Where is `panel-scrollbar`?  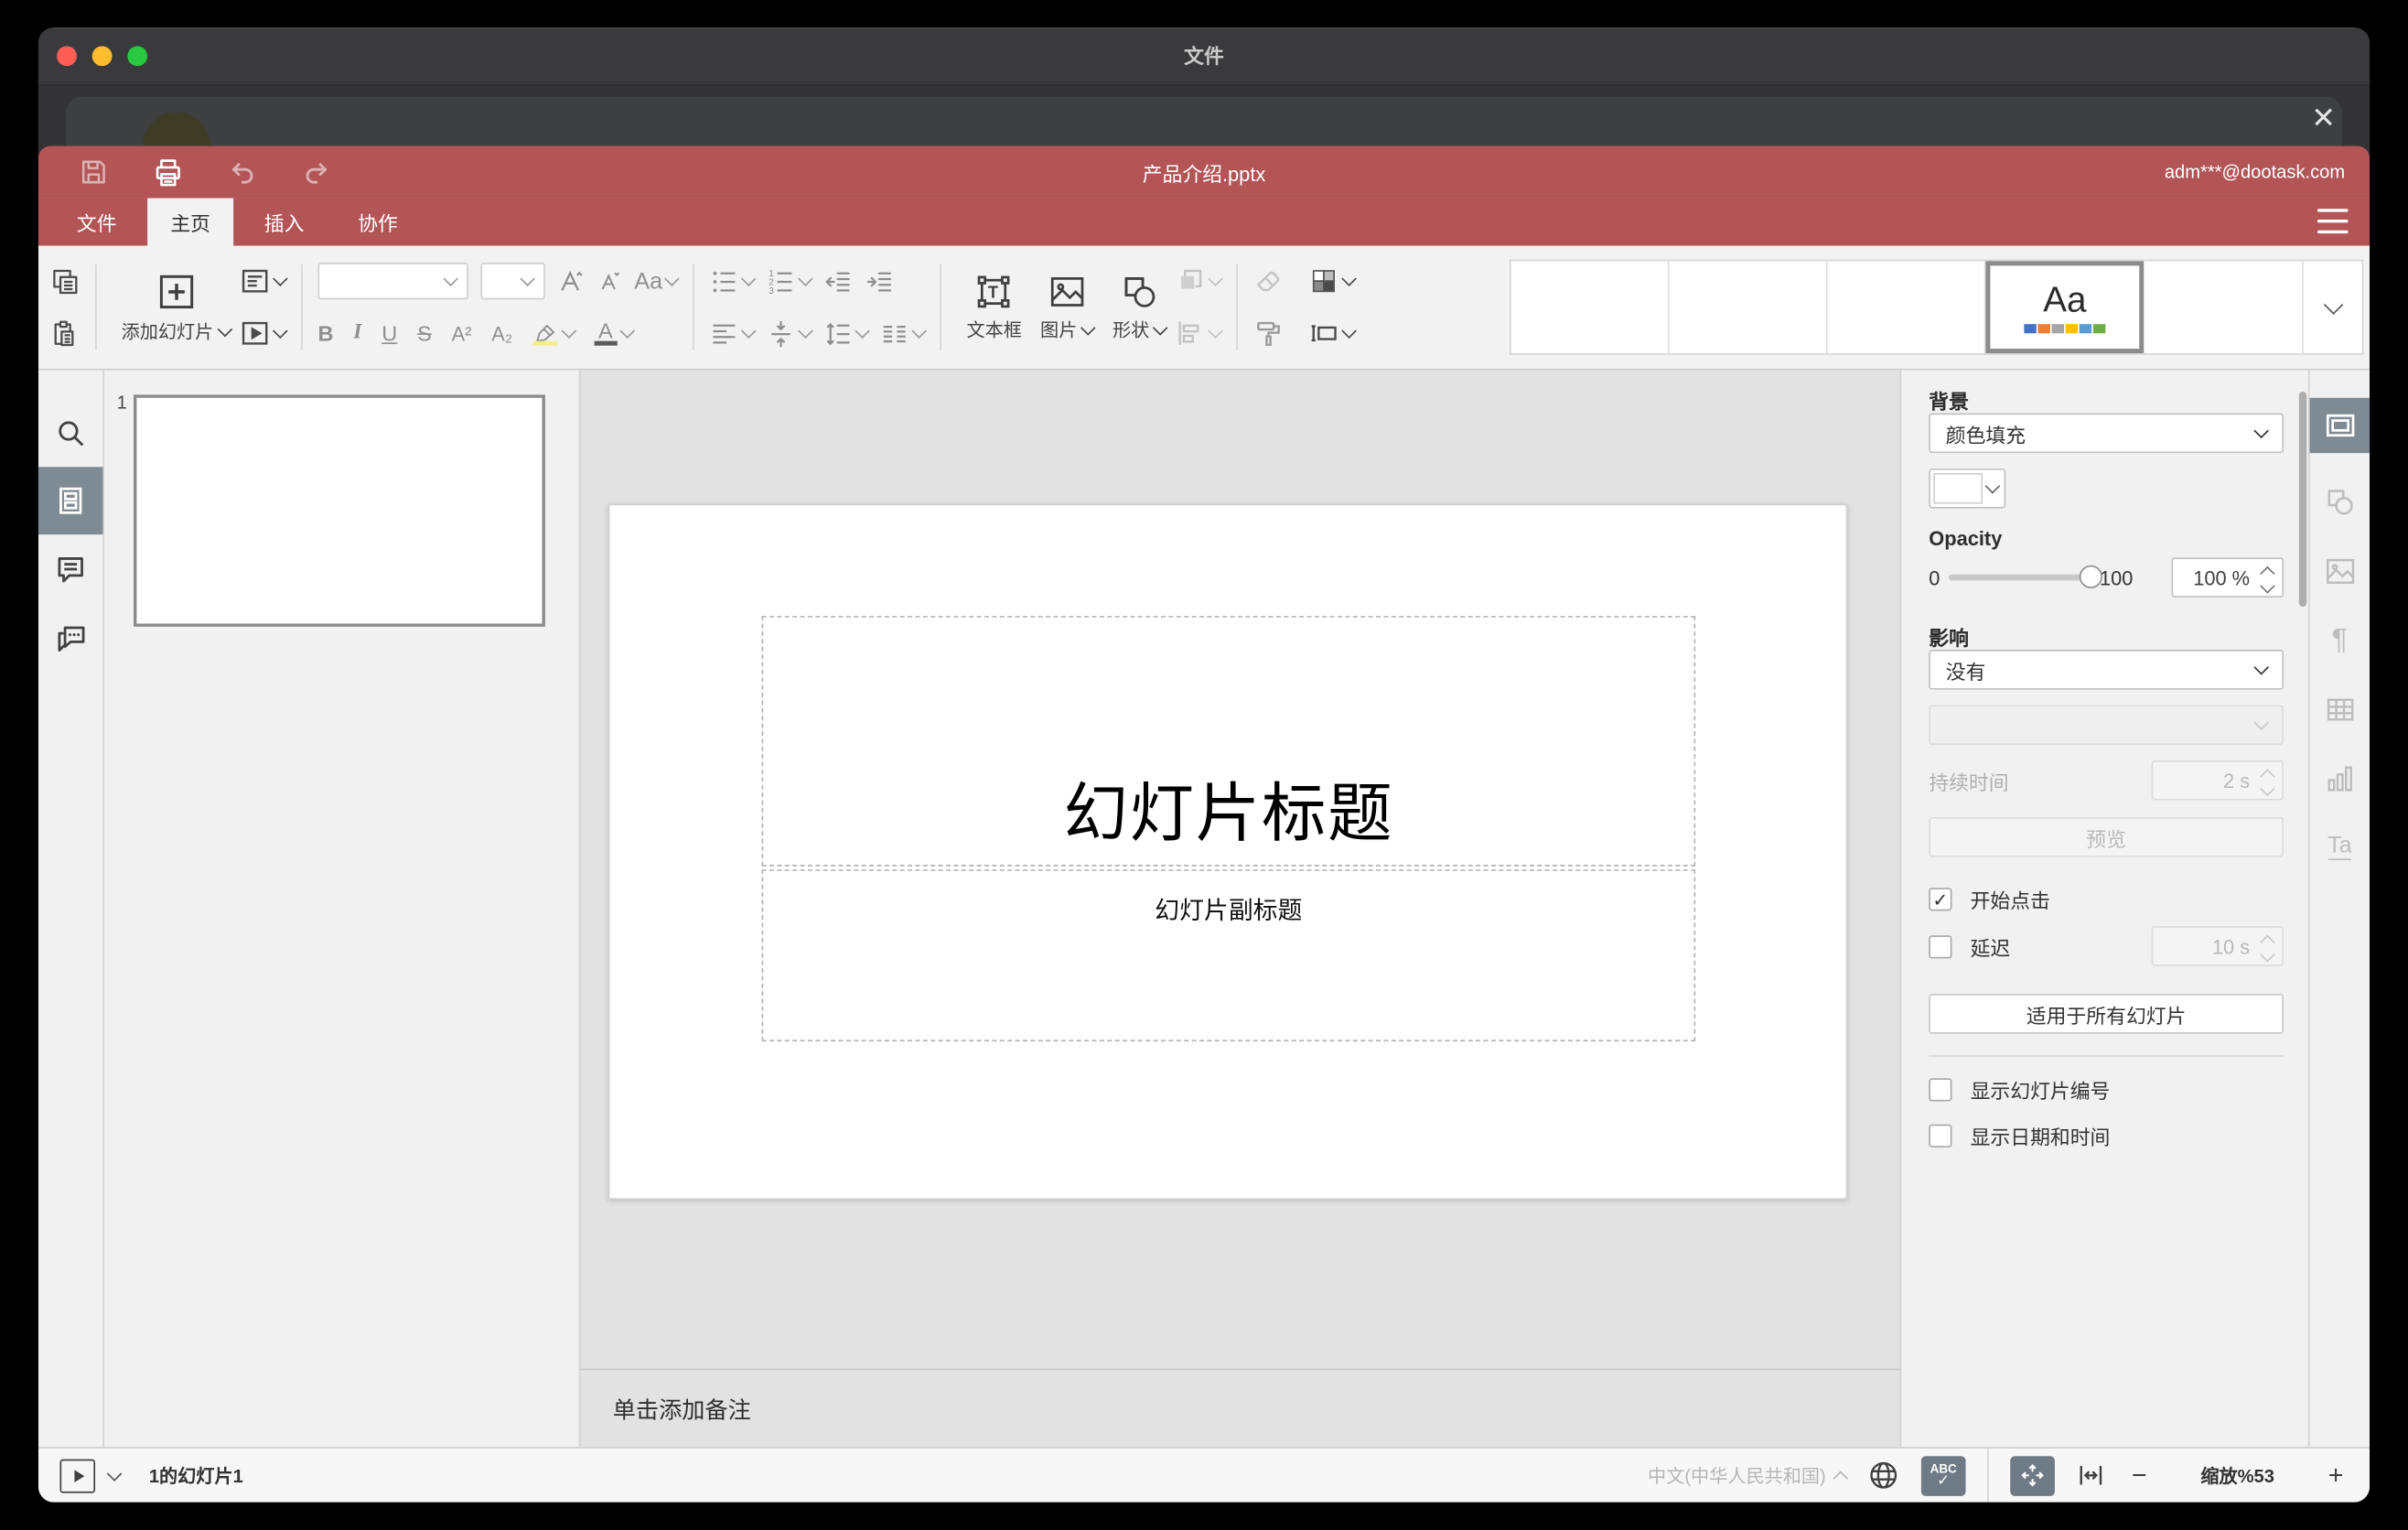
panel-scrollbar is located at coordinates (2302, 500).